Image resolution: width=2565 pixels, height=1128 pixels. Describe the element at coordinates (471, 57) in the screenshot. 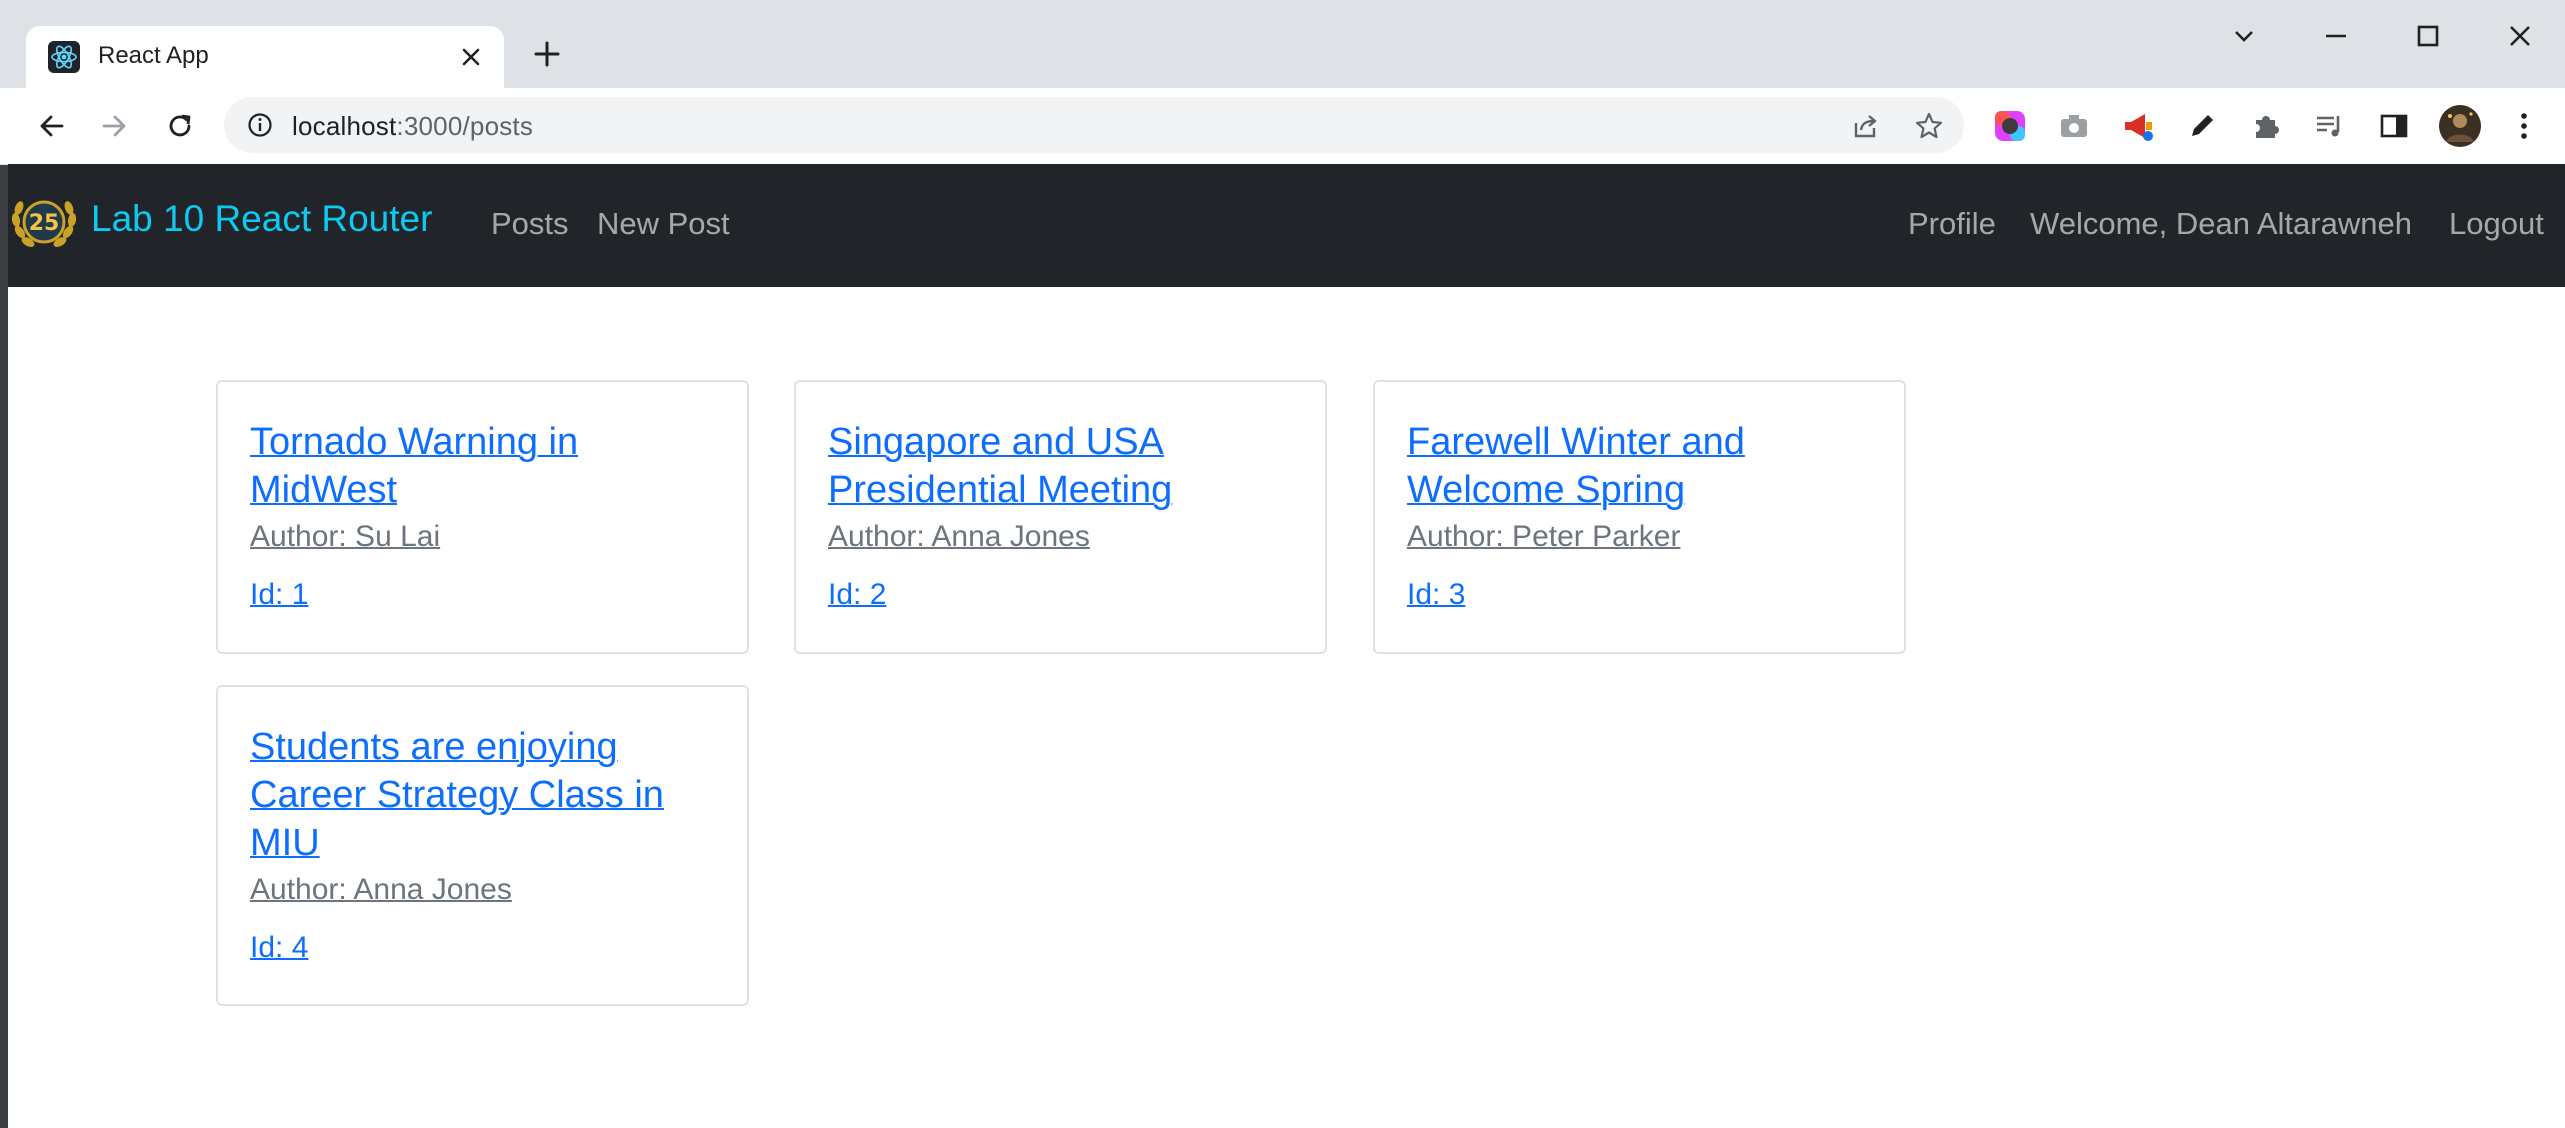

I see `close-tab-icon` at that location.